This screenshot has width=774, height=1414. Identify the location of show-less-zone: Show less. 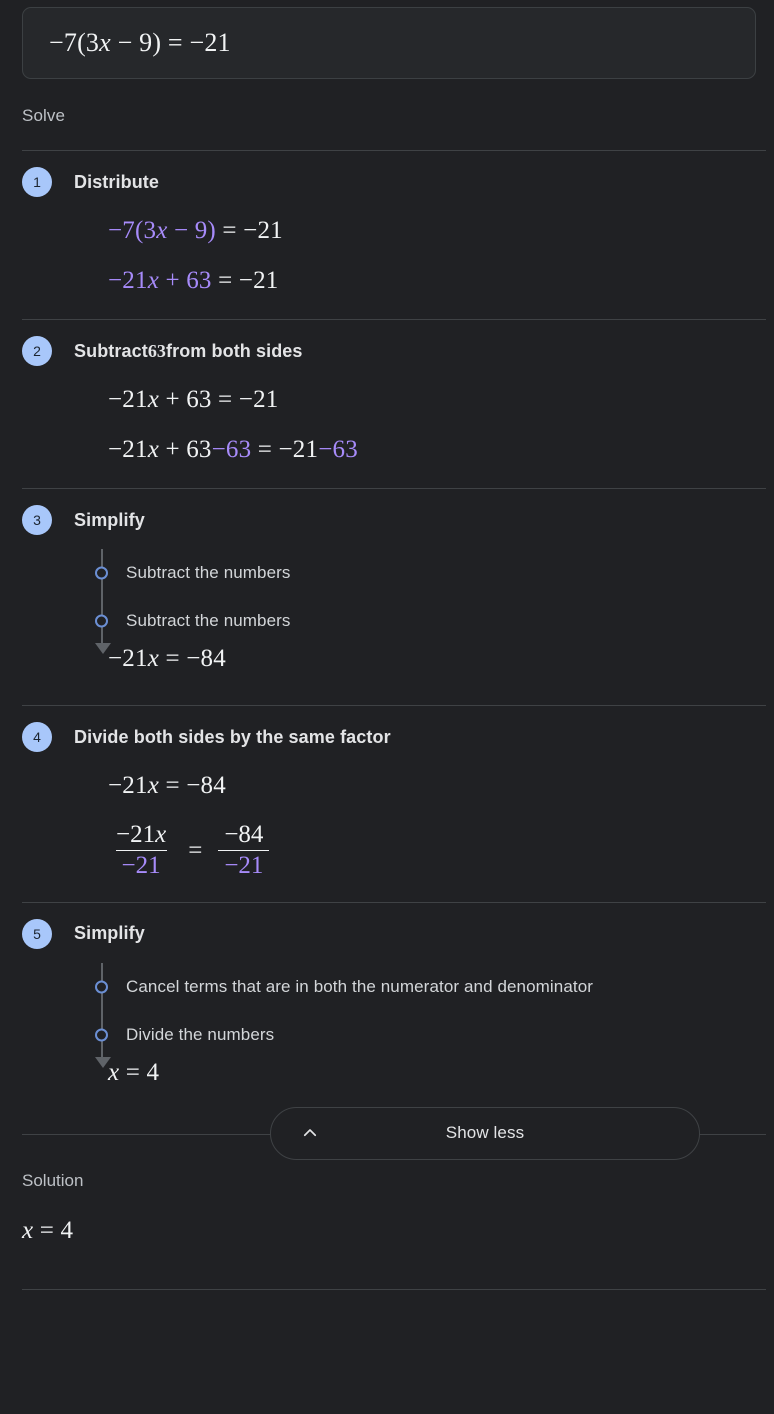
(387, 1134).